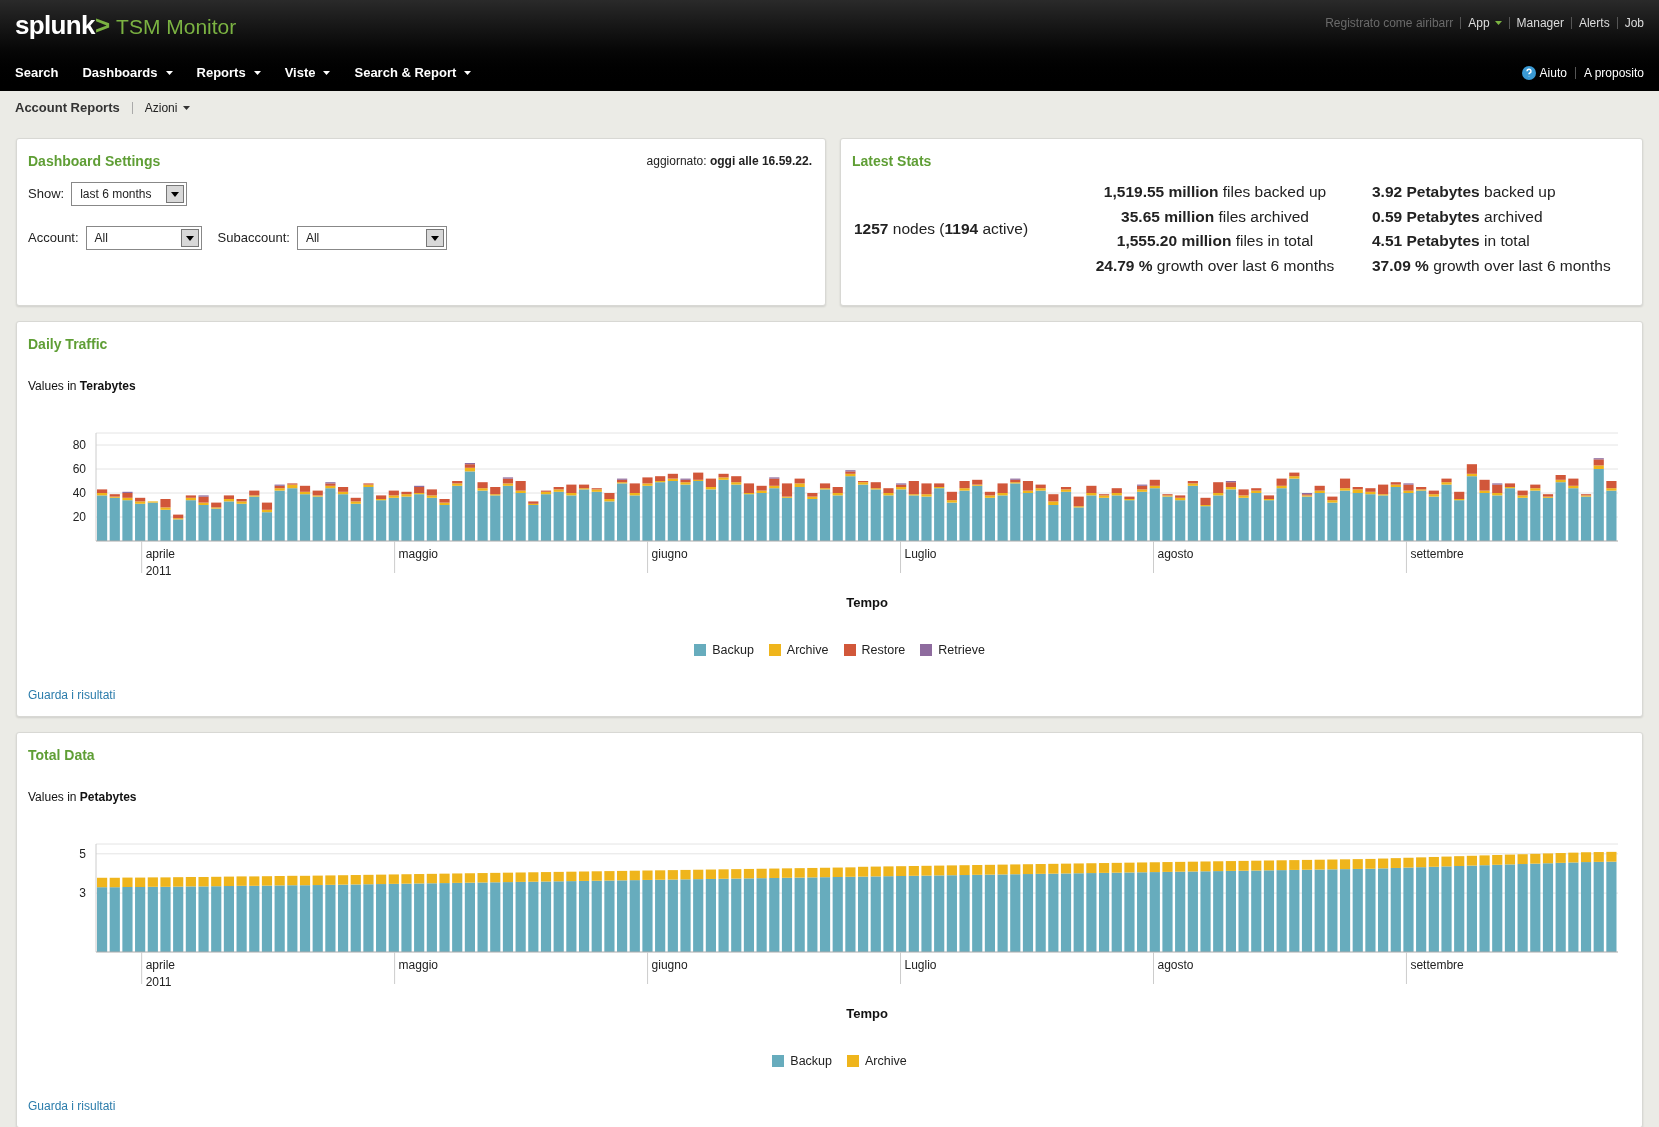  I want to click on field-label: Account:, so click(53, 238).